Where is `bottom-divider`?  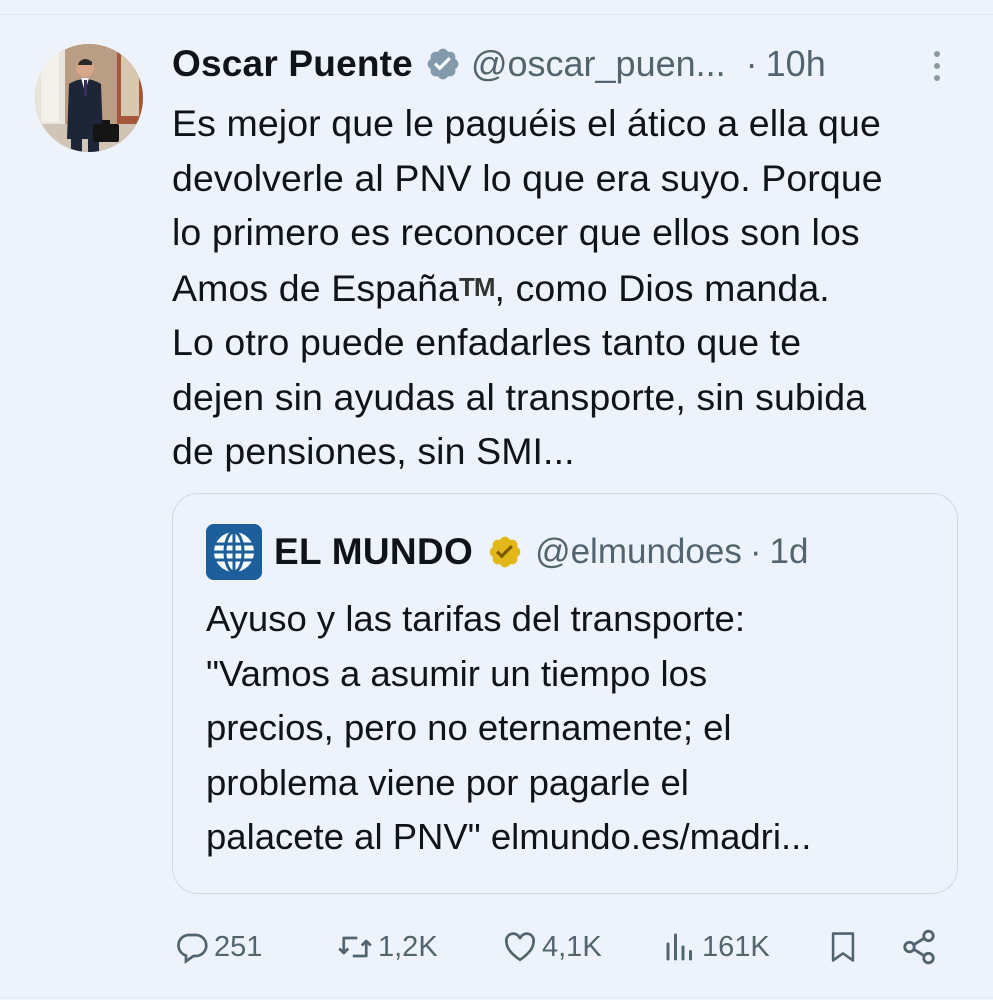
bottom-divider is located at coordinates (496, 997).